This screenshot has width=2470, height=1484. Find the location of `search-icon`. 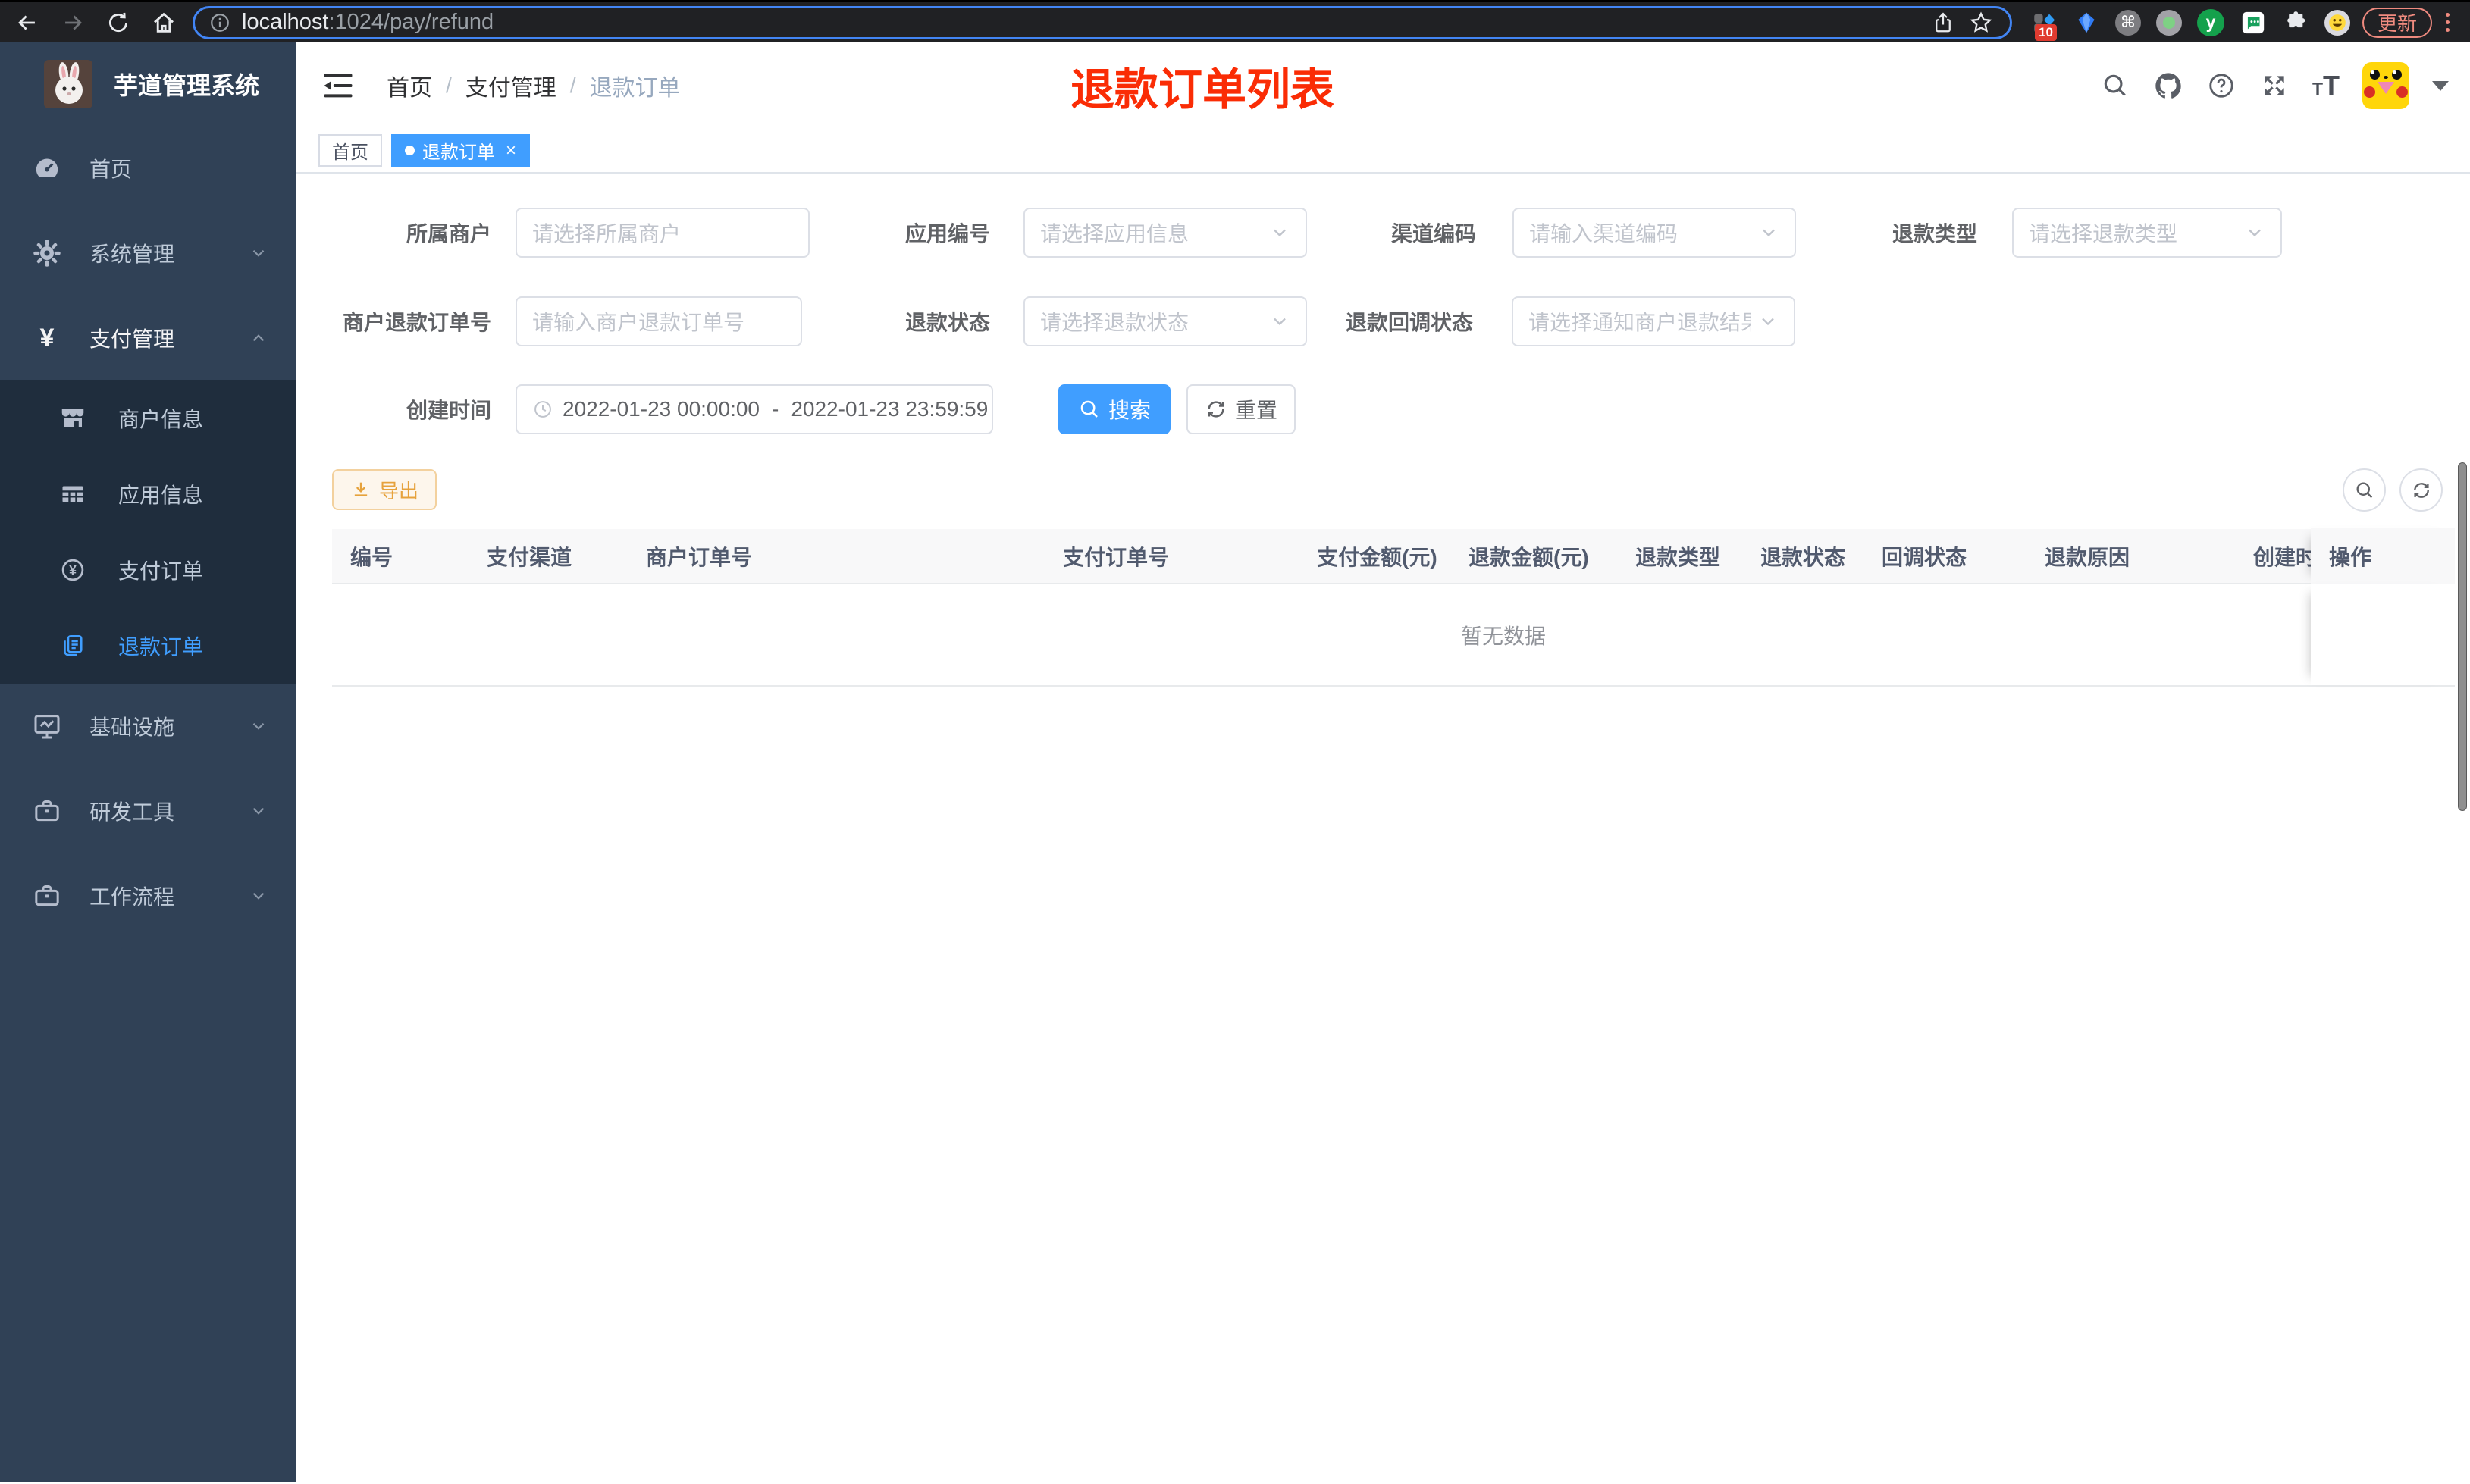

search-icon is located at coordinates (2115, 85).